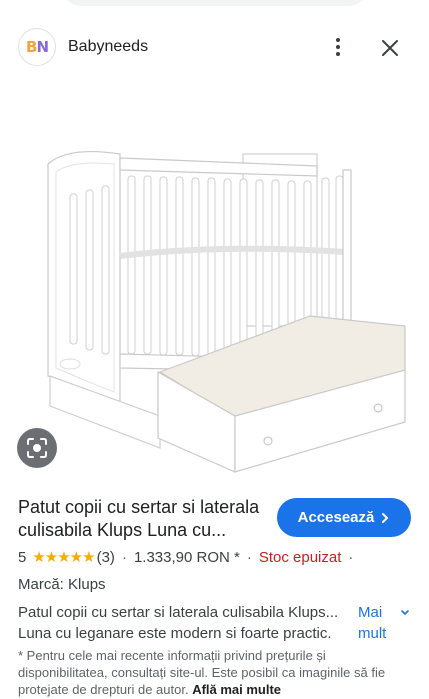  I want to click on logo-letter-n: N, so click(42, 47).